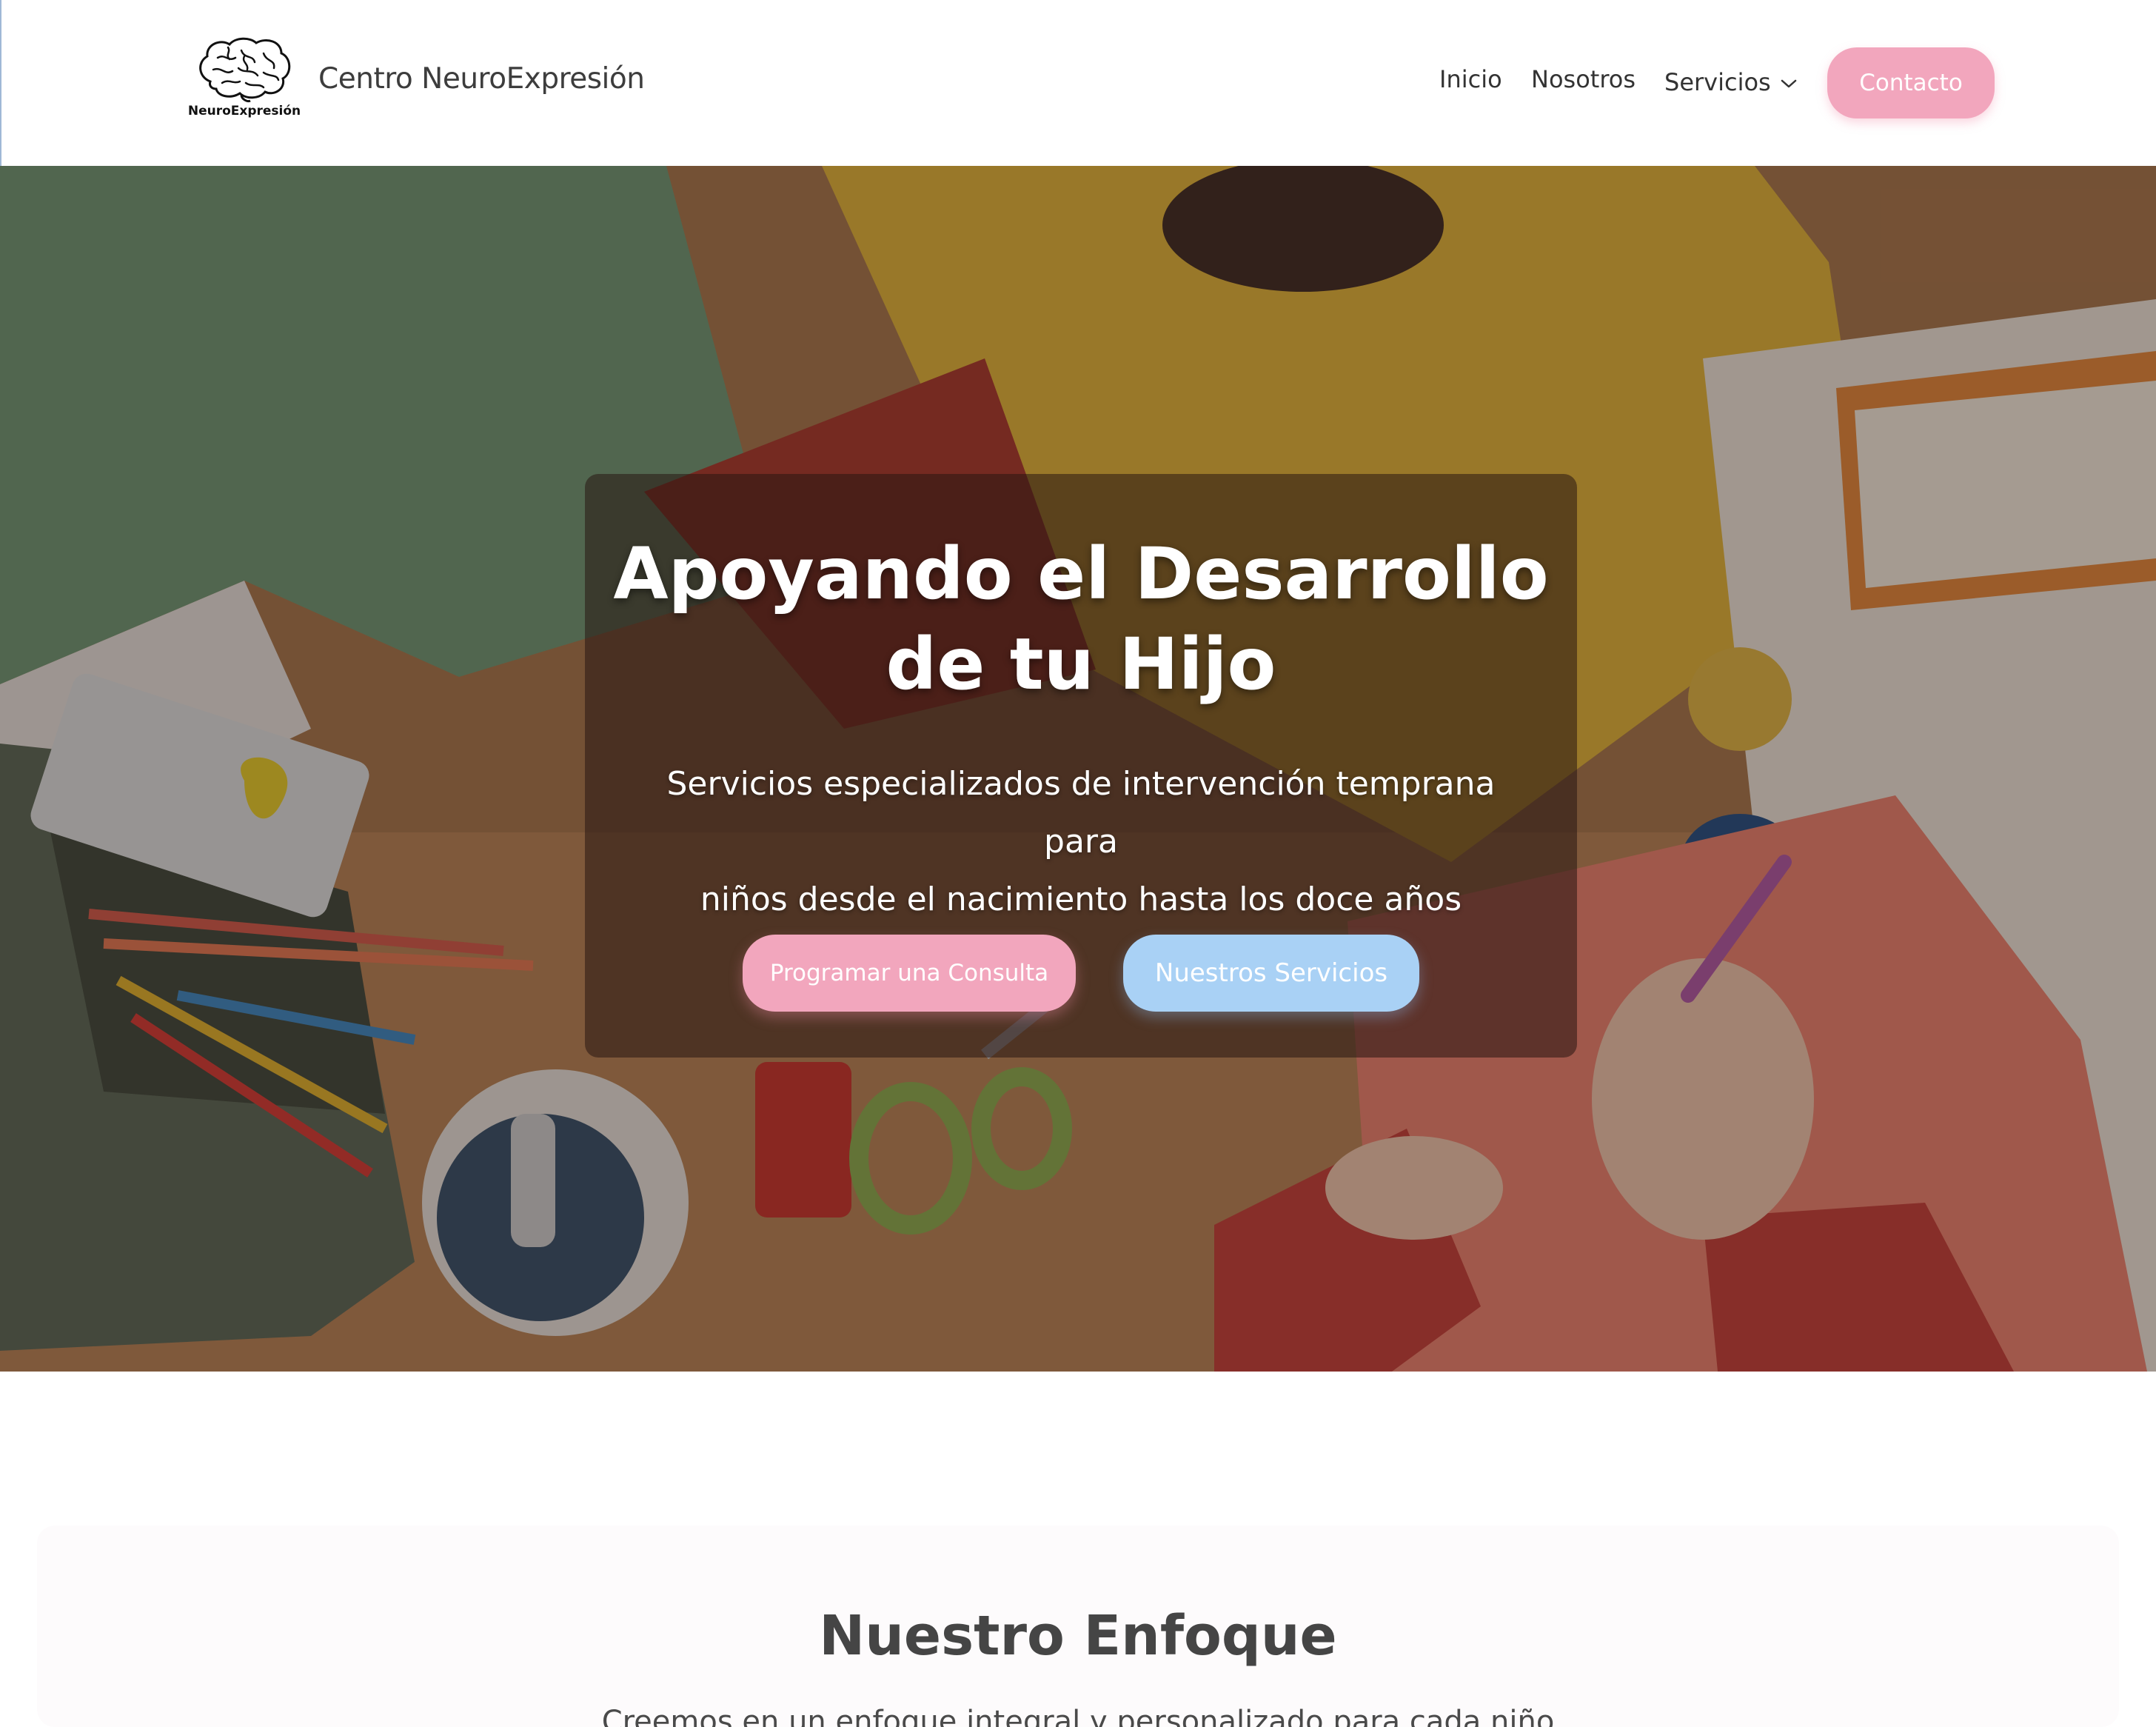 The image size is (2156, 1727). Describe the element at coordinates (1081, 573) in the screenshot. I see `hero-title-line1: Apoyando el Desarrollo` at that location.